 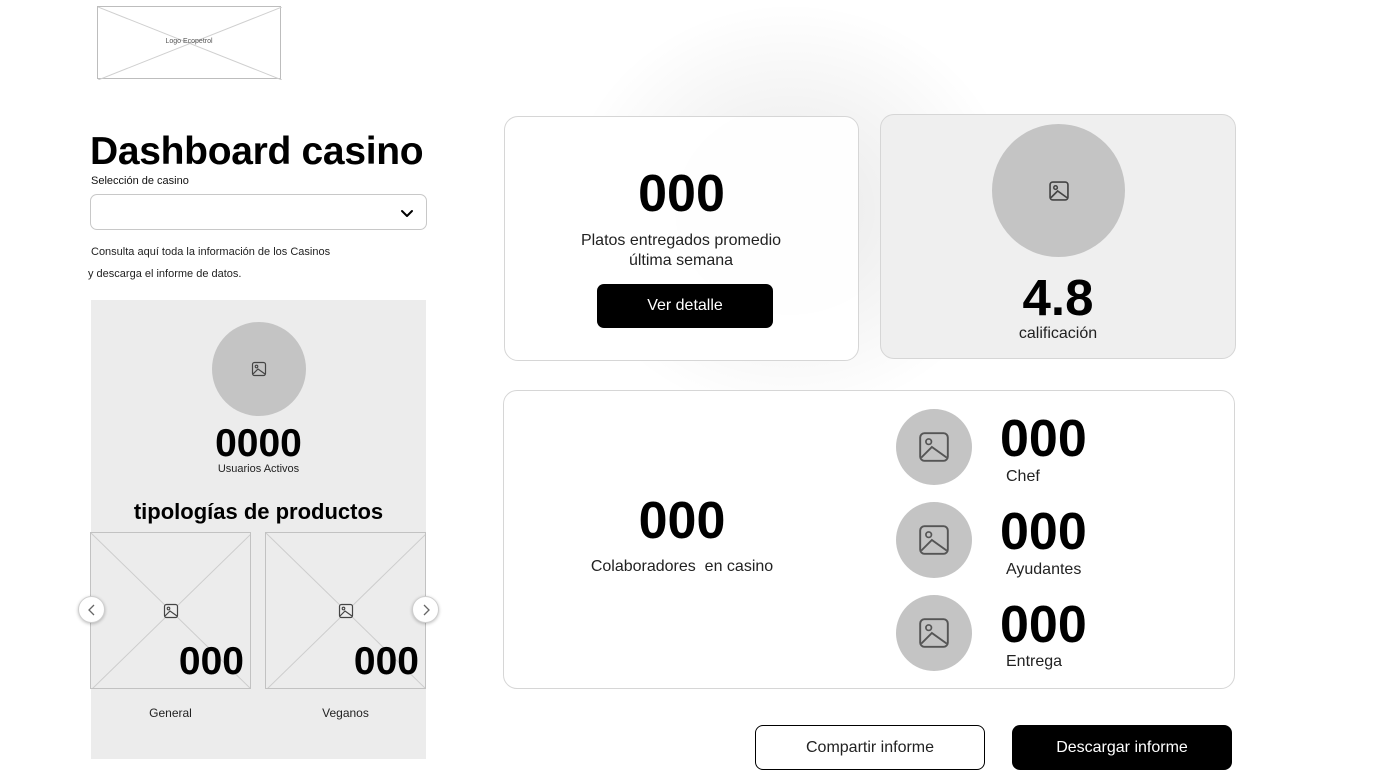 I want to click on product-label-general: General, so click(x=170, y=713).